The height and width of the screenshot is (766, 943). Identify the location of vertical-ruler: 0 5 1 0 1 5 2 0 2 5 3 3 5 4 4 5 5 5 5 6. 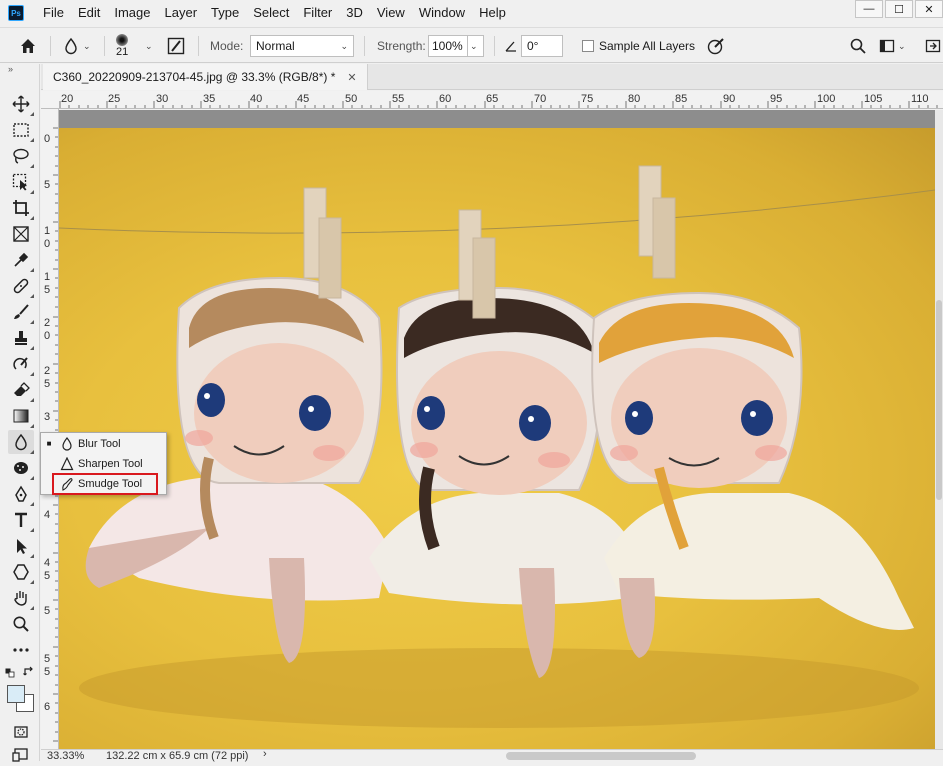
(50, 429).